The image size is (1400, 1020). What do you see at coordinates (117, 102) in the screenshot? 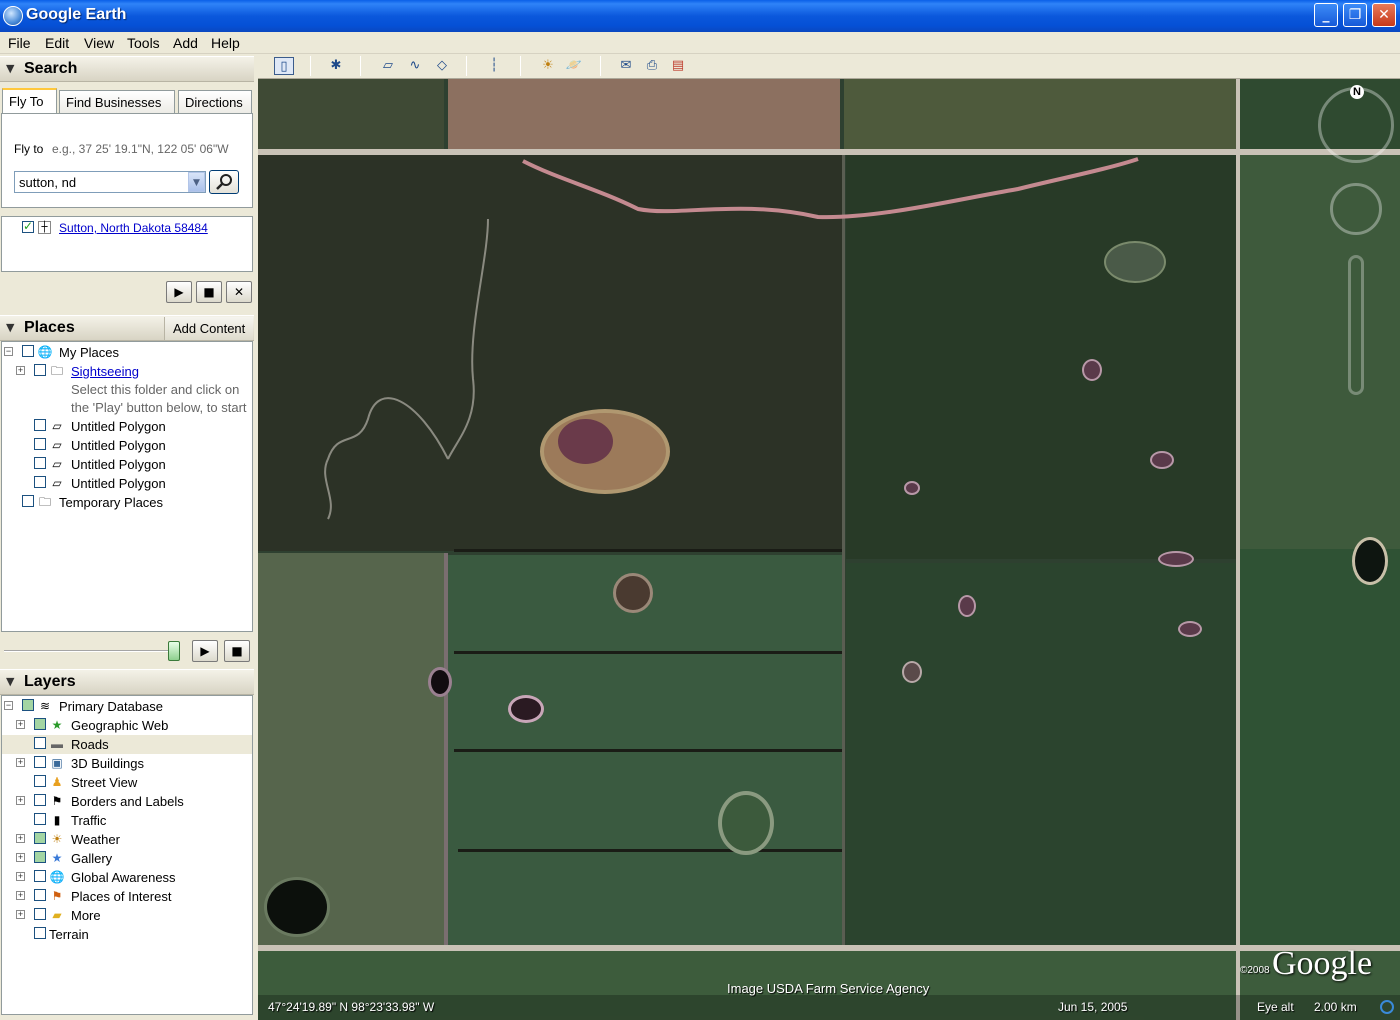
I see `tab-find-businesses: Find Businesses` at bounding box center [117, 102].